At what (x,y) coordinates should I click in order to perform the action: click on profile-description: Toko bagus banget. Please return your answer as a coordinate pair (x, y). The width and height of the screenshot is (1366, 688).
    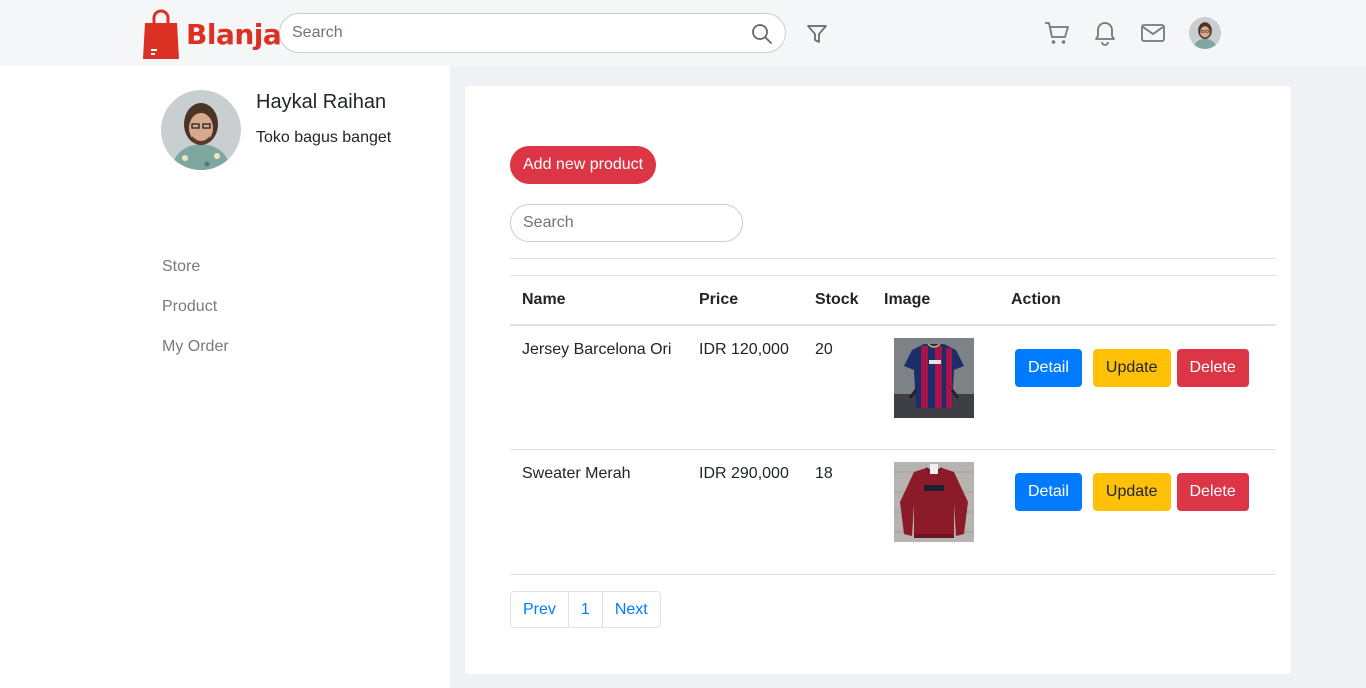
    Looking at the image, I should click on (324, 137).